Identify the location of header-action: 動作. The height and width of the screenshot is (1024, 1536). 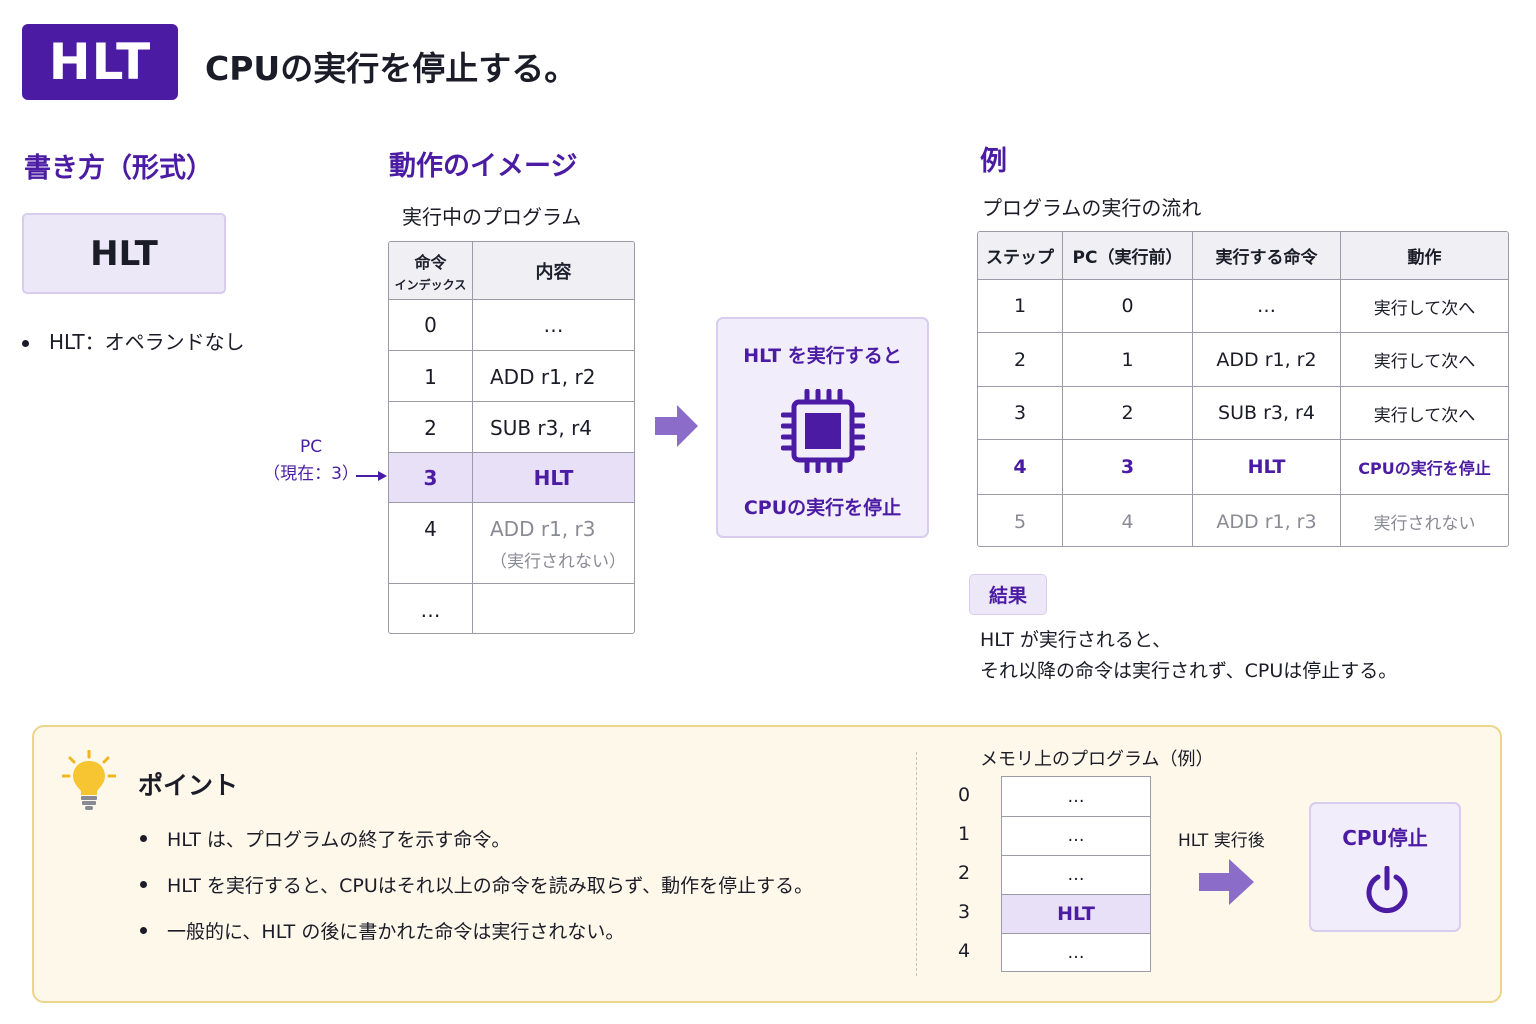
(1424, 258).